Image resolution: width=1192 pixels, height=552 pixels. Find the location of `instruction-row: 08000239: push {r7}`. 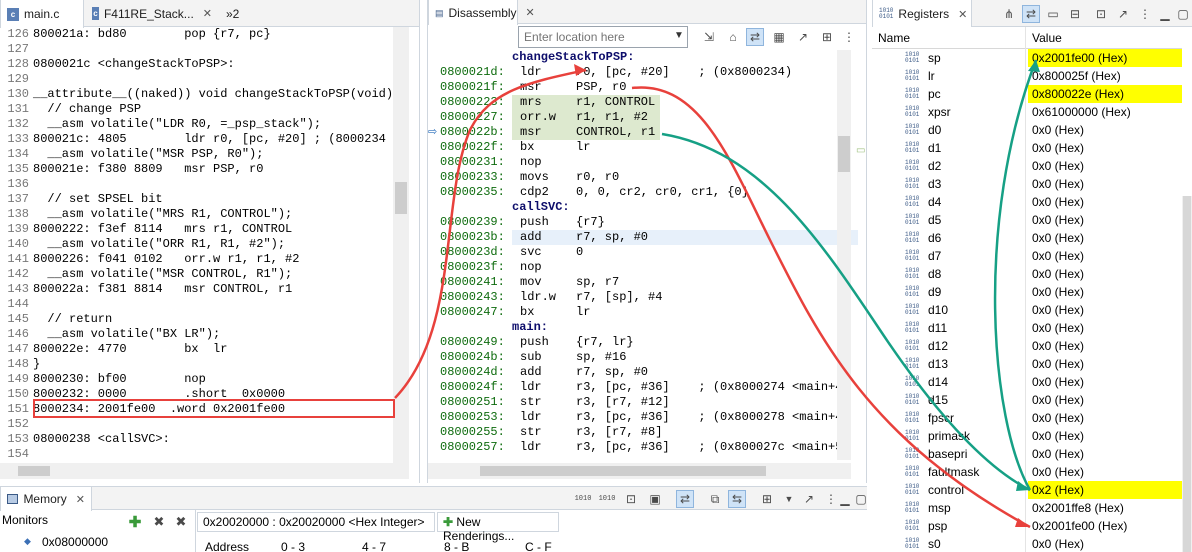

instruction-row: 08000239: push {r7} is located at coordinates (522, 222).